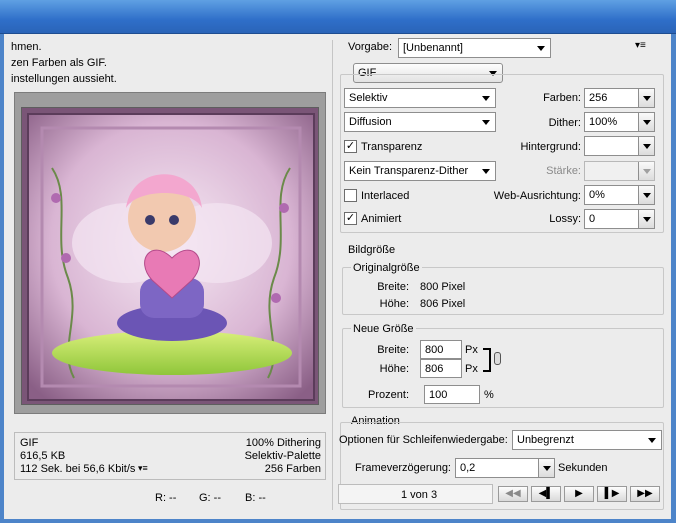  Describe the element at coordinates (563, 171) in the screenshot. I see `amount-label: Stärke:` at that location.